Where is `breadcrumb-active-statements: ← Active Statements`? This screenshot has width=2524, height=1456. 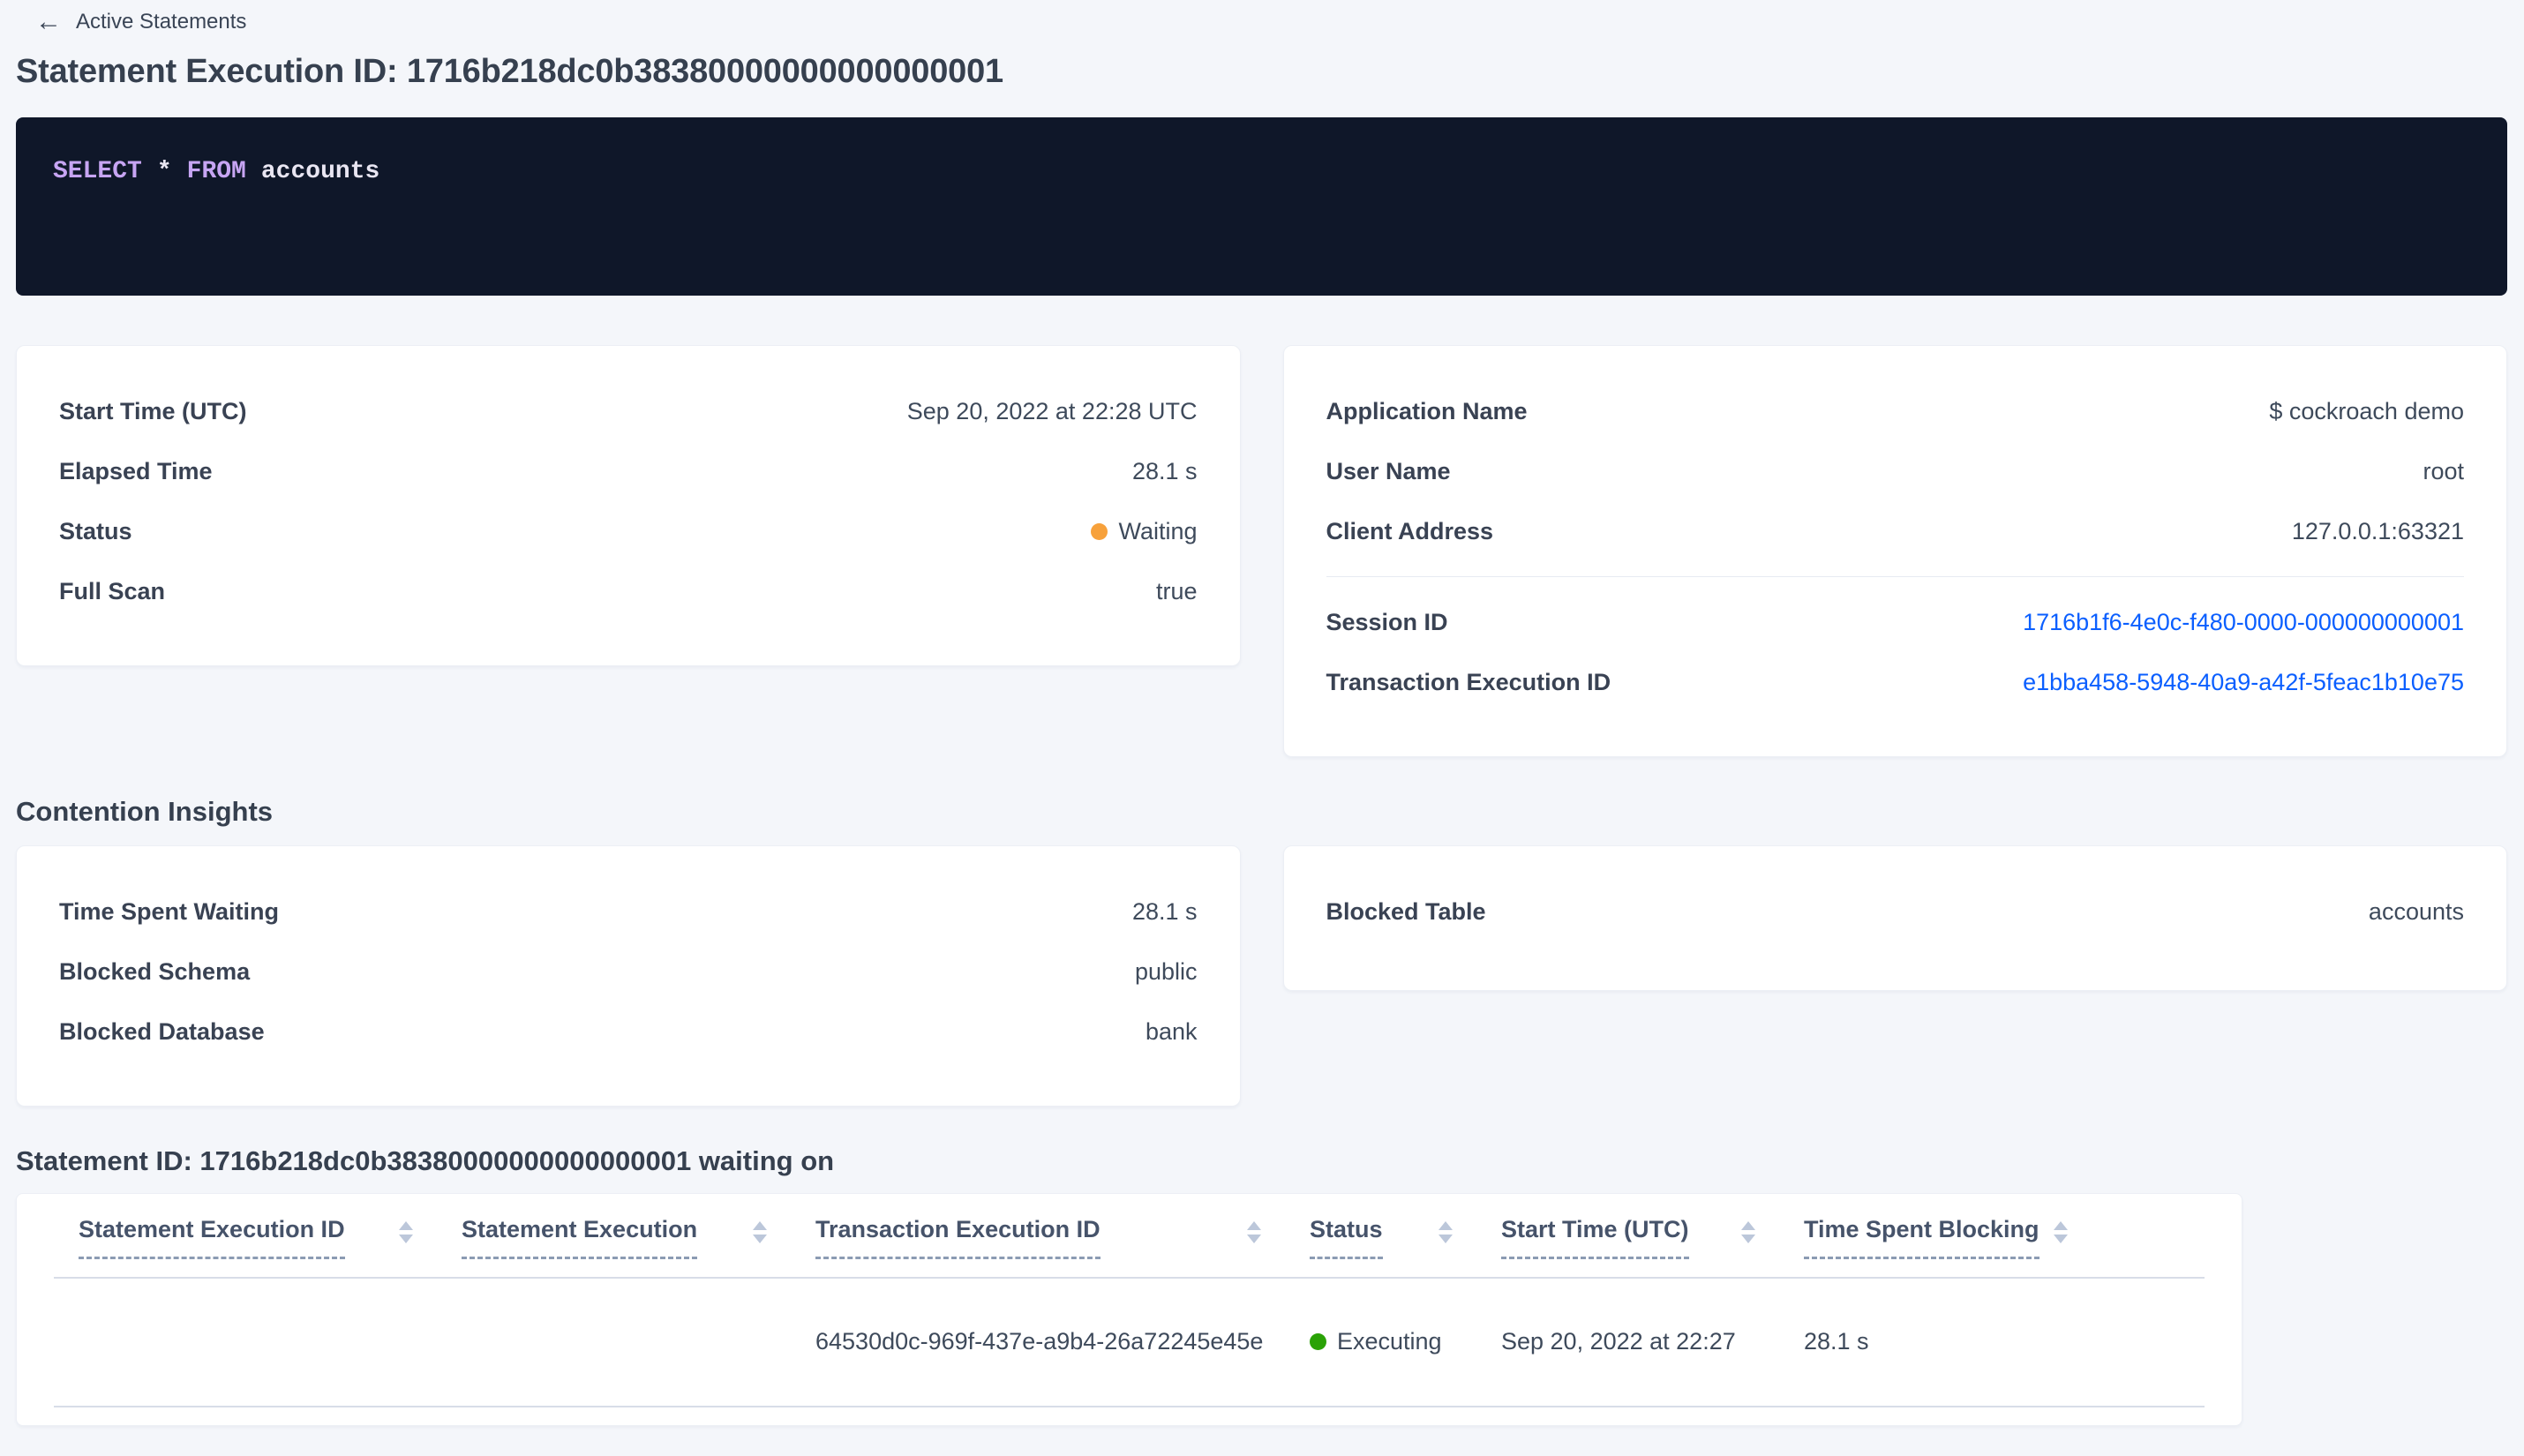 breadcrumb-active-statements: ← Active Statements is located at coordinates (140, 22).